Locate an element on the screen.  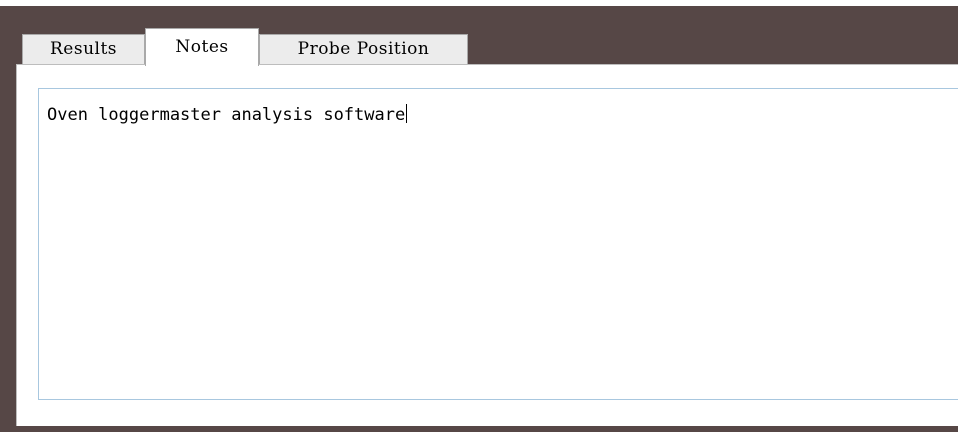
notes-text: Oven loggermaster analysis software is located at coordinates (226, 115).